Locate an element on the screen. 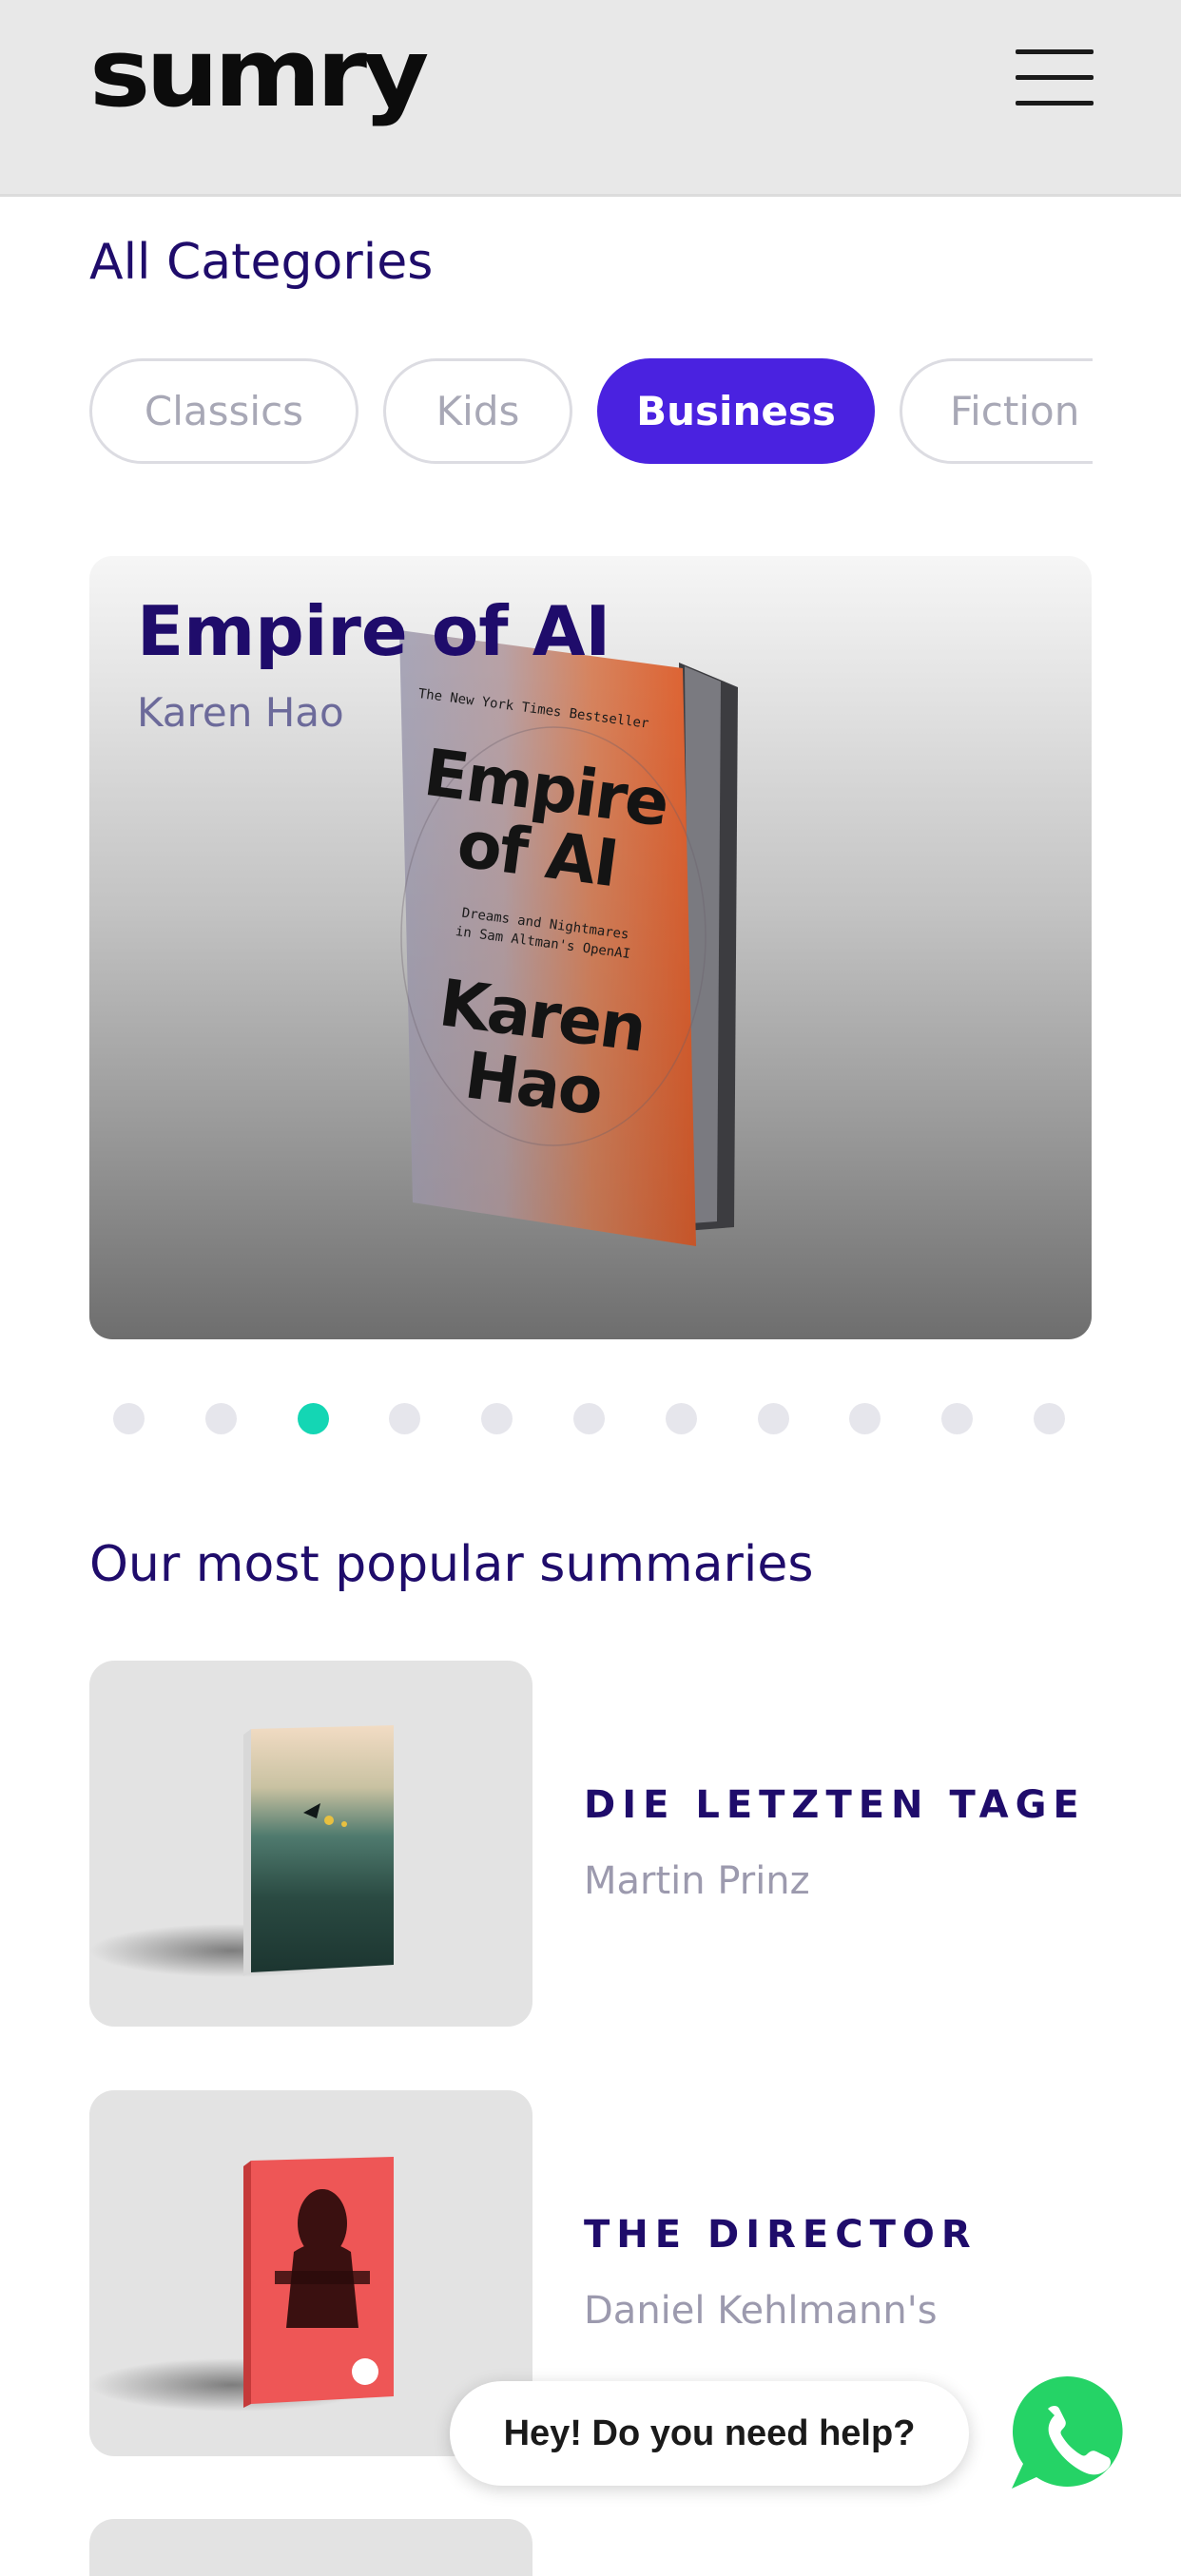  book-author: Daniel Kehlmann's is located at coordinates (761, 2311).